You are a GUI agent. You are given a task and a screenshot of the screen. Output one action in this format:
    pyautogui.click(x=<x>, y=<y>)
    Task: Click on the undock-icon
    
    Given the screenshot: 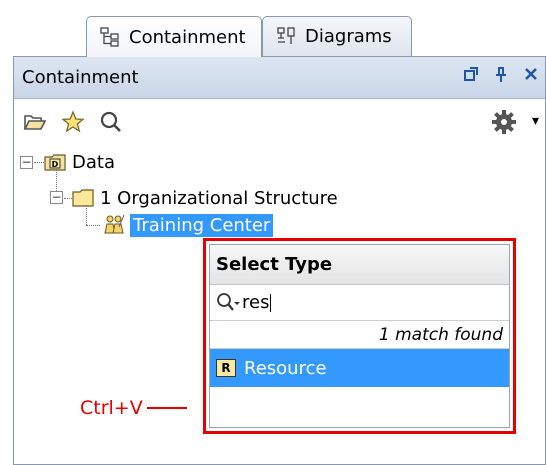 What is the action you would take?
    pyautogui.click(x=471, y=76)
    